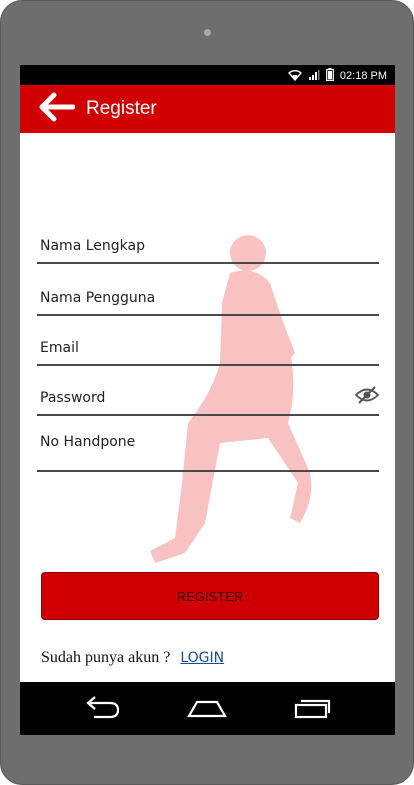 This screenshot has width=414, height=785. What do you see at coordinates (190, 348) in the screenshot?
I see `email-input` at bounding box center [190, 348].